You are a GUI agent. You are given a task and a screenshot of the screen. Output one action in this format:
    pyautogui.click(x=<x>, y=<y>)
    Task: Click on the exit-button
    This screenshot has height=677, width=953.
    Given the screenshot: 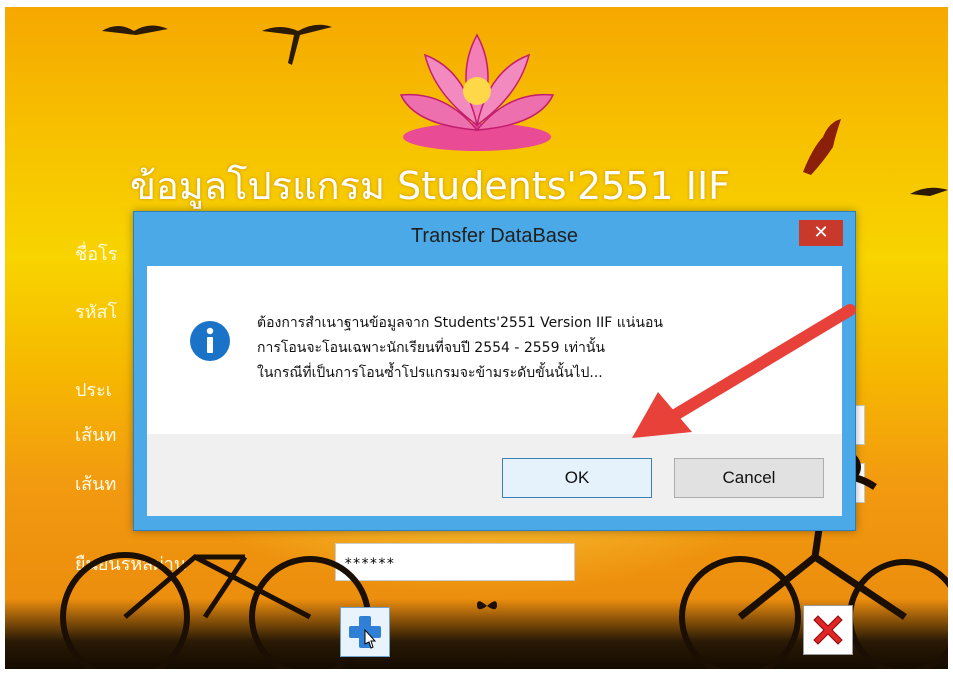 What is the action you would take?
    pyautogui.click(x=828, y=630)
    